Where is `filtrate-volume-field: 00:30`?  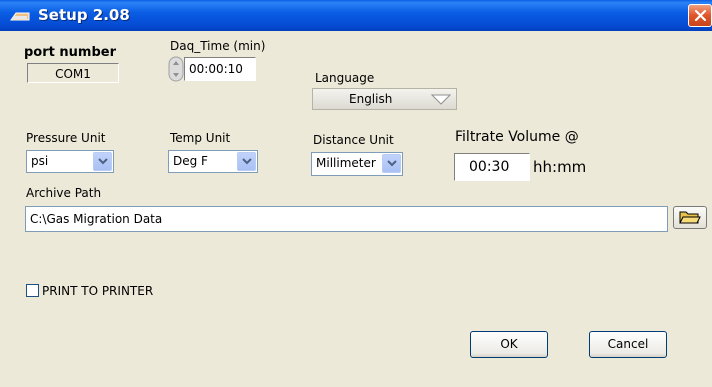 filtrate-volume-field: 00:30 is located at coordinates (492, 167).